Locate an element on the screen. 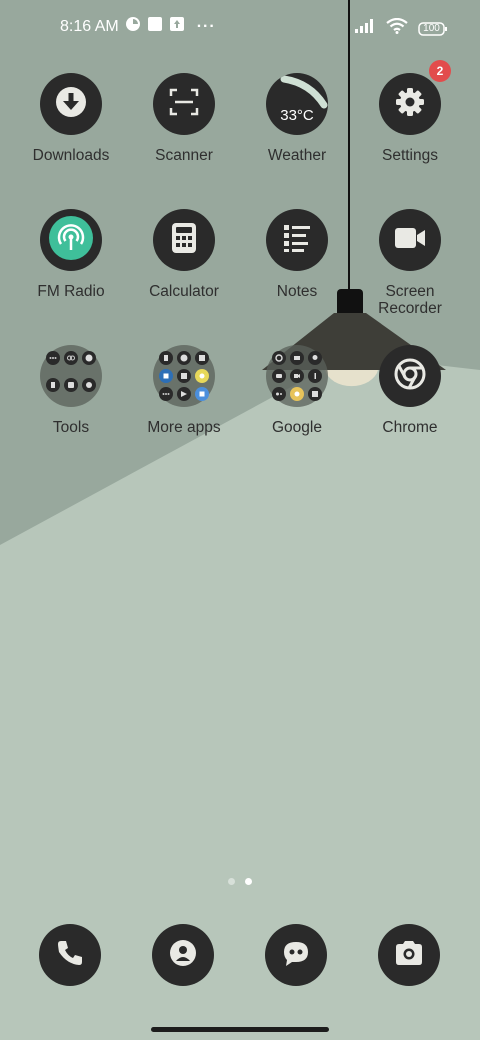 Image resolution: width=480 pixels, height=1040 pixels. app-notes: Notes is located at coordinates (297, 254).